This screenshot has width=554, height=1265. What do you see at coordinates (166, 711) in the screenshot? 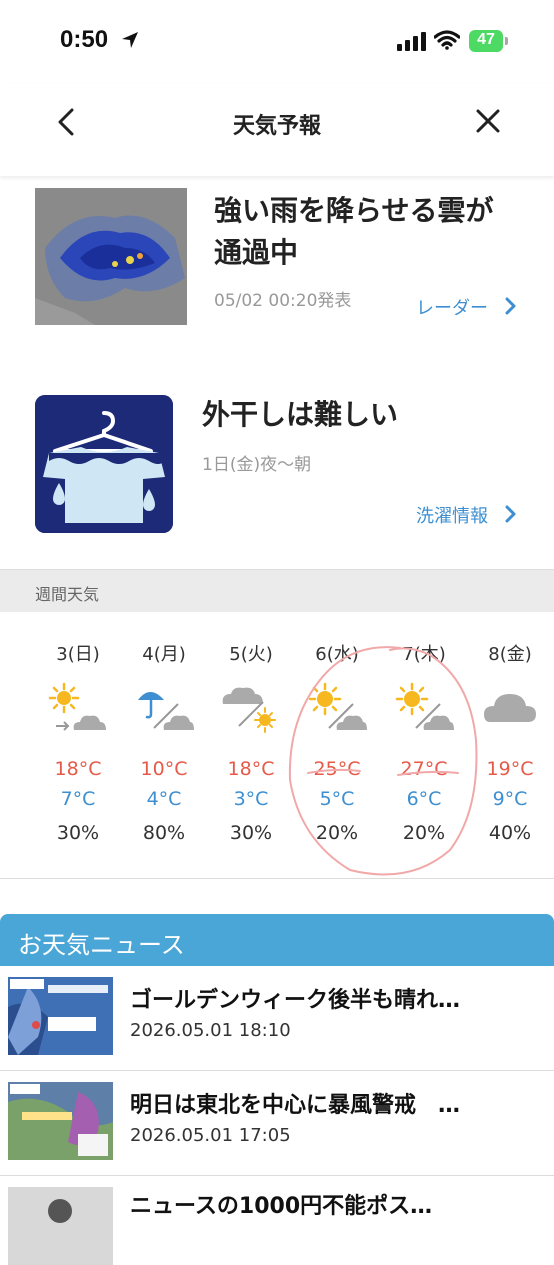
I see `umbrella-then-cloud-icon` at bounding box center [166, 711].